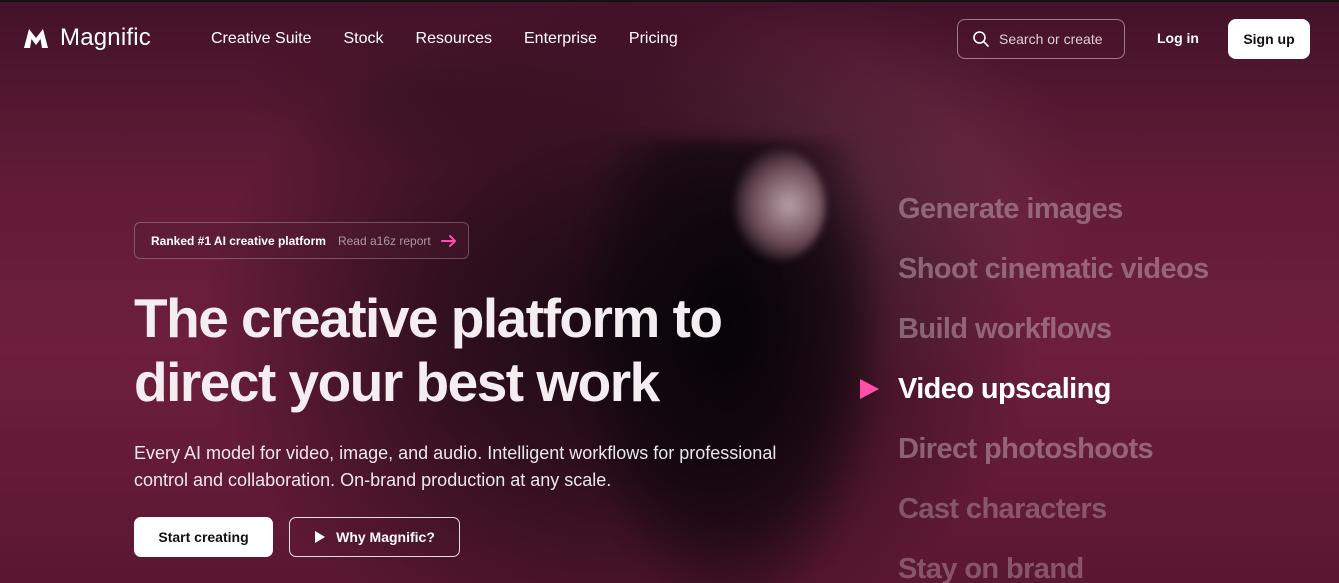  What do you see at coordinates (36, 38) in the screenshot?
I see `magnific-logo-icon` at bounding box center [36, 38].